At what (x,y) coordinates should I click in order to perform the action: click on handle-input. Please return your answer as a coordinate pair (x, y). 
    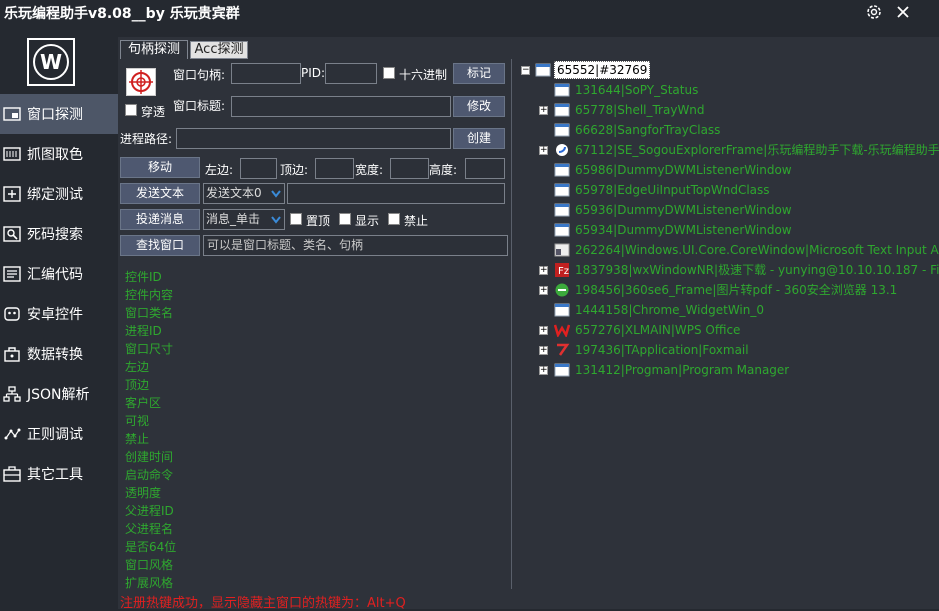
    Looking at the image, I should click on (266, 73).